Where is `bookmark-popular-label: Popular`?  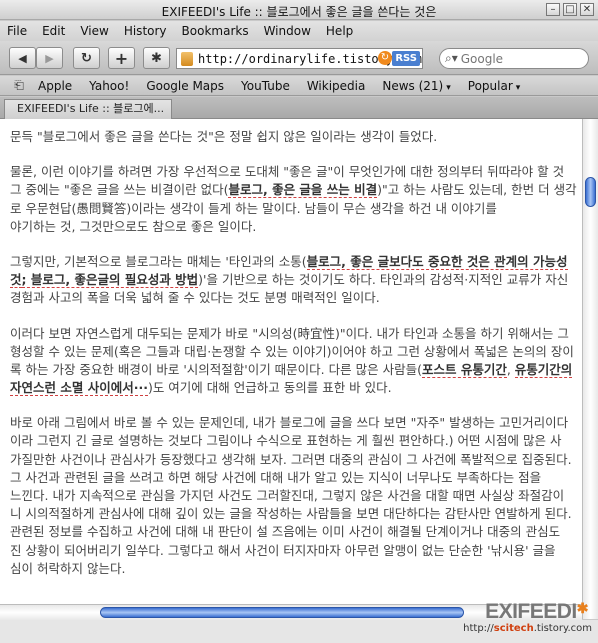
bookmark-popular-label: Popular is located at coordinates (490, 85).